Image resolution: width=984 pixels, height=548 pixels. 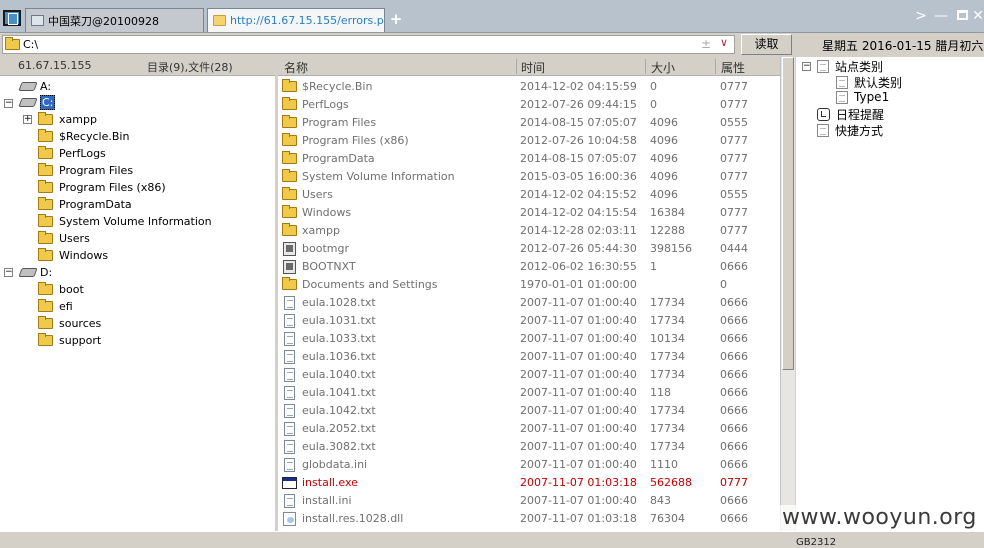 What do you see at coordinates (102, 187) in the screenshot?
I see `tree-item-folder: Program Files (x86)` at bounding box center [102, 187].